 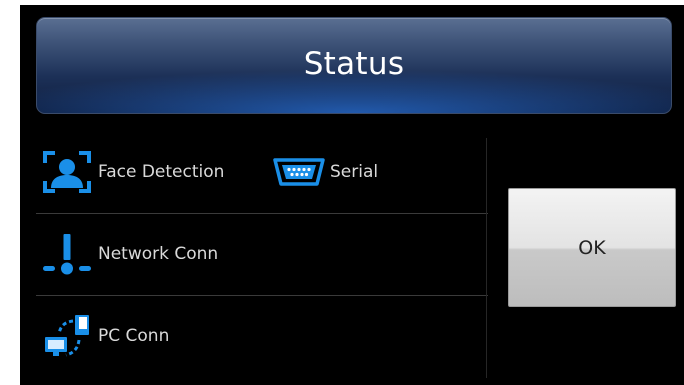 I want to click on network-status: Network Conn, so click(x=128, y=254).